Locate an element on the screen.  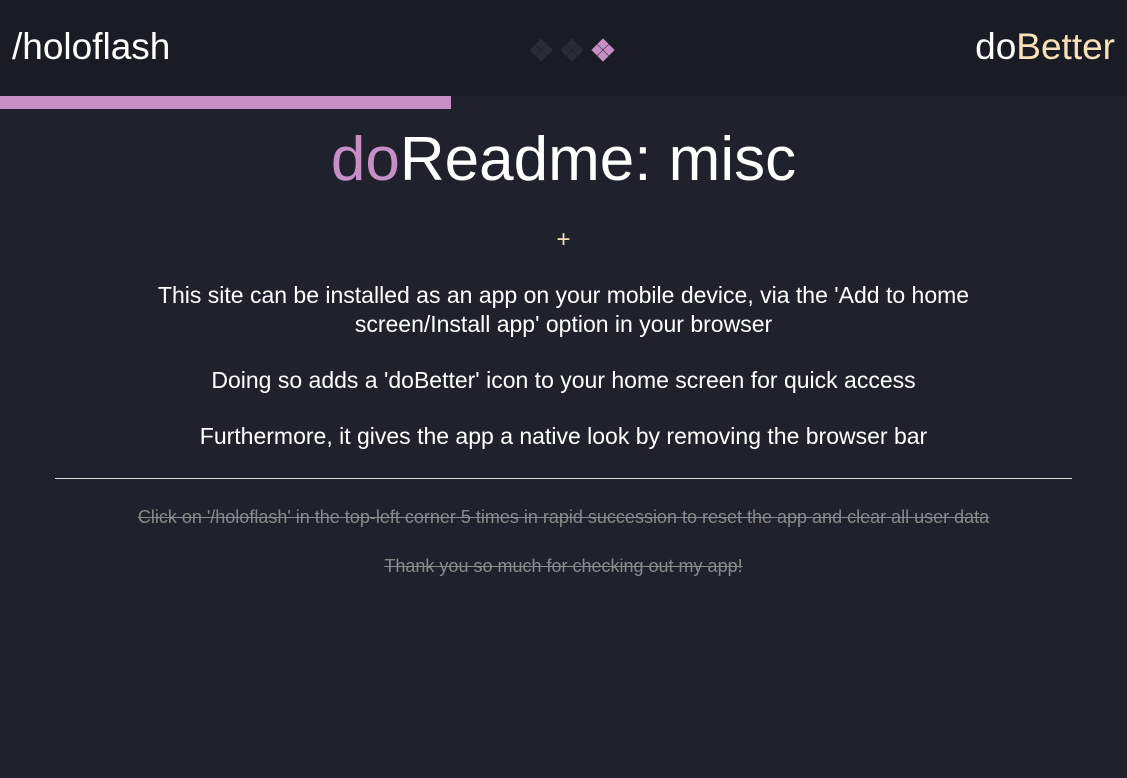
divider is located at coordinates (563, 478).